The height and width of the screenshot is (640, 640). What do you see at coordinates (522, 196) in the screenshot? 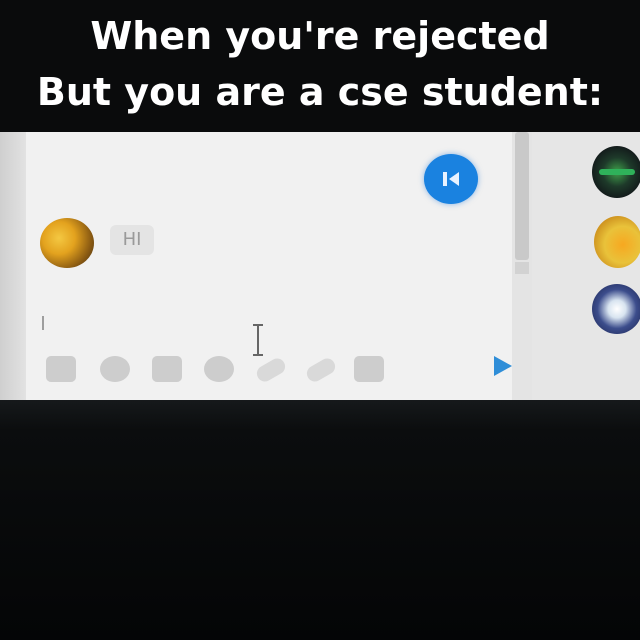
I see `scrollbar-thumb` at bounding box center [522, 196].